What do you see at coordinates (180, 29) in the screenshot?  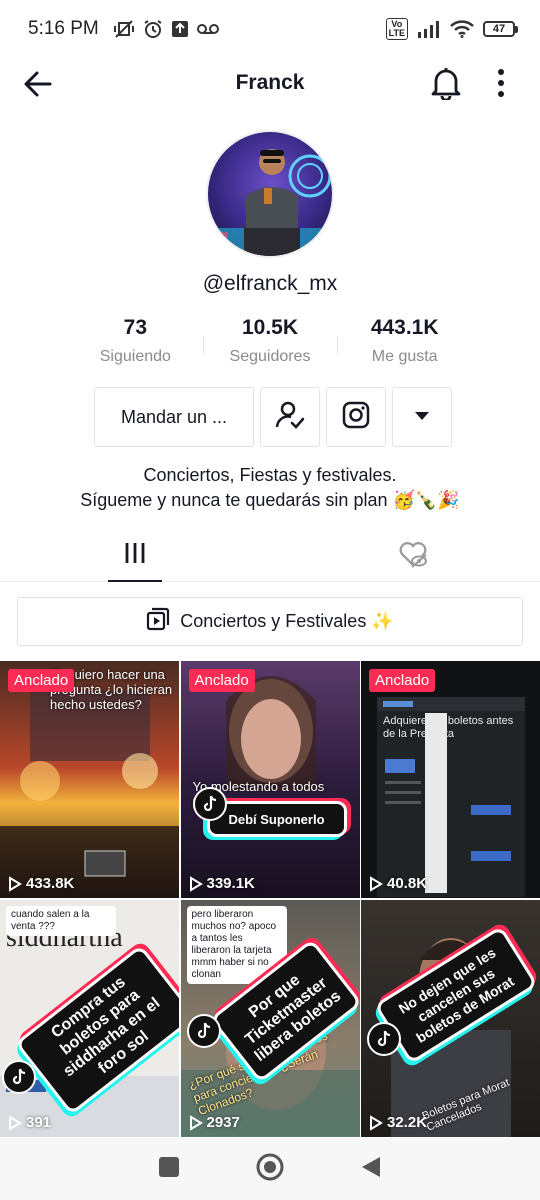 I see `upload-icon` at bounding box center [180, 29].